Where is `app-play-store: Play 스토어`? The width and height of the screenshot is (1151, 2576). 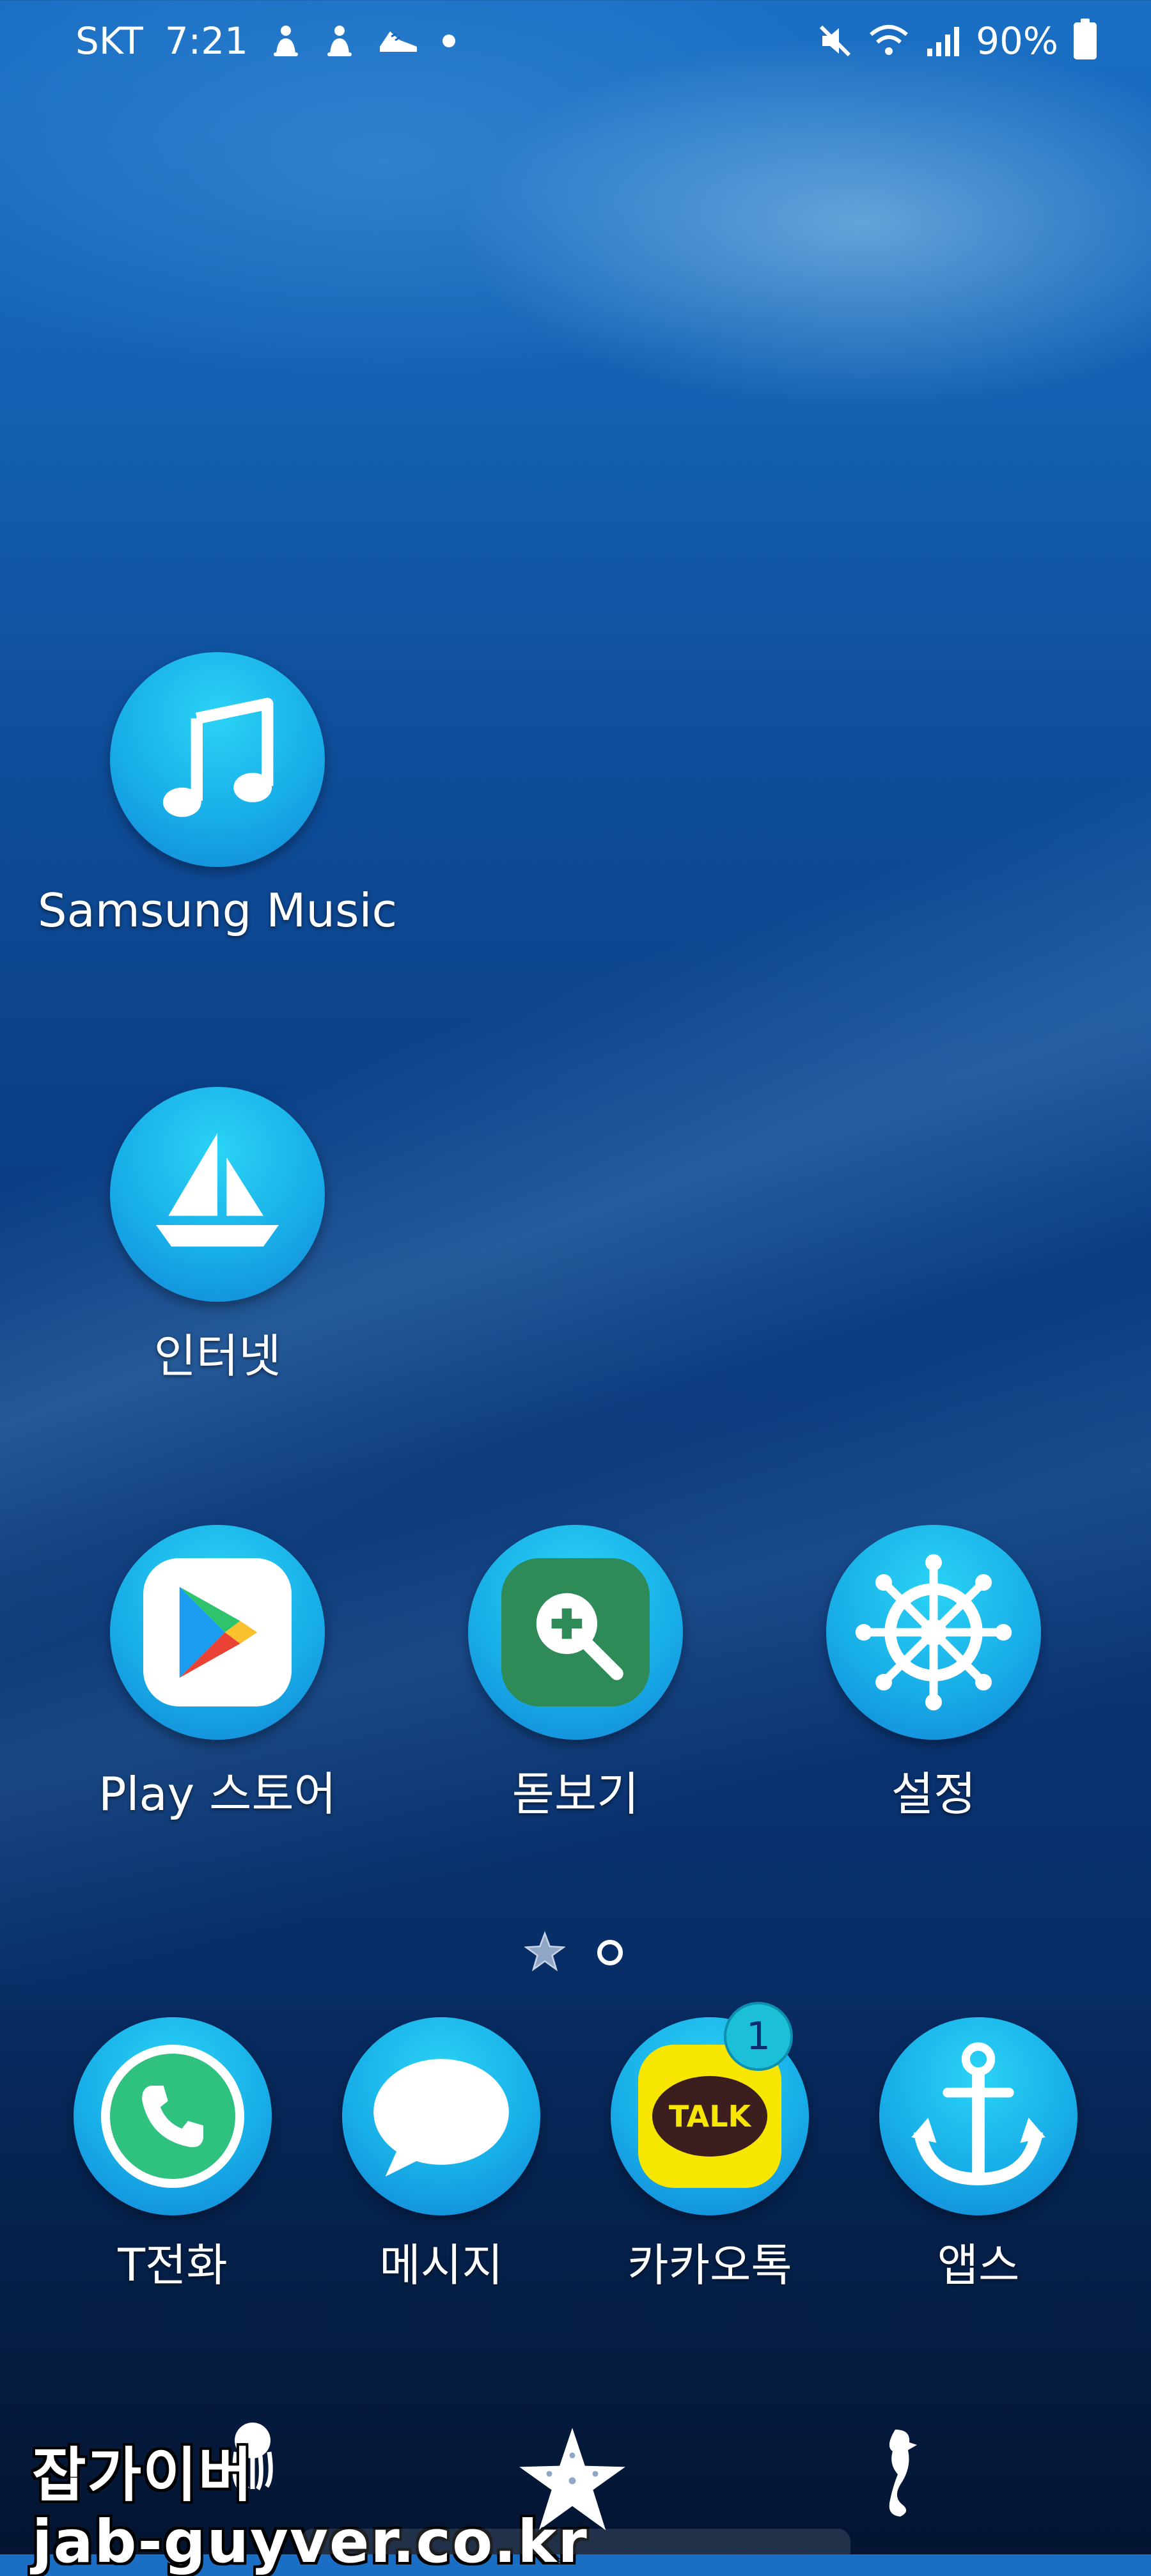 app-play-store: Play 스토어 is located at coordinates (217, 1674).